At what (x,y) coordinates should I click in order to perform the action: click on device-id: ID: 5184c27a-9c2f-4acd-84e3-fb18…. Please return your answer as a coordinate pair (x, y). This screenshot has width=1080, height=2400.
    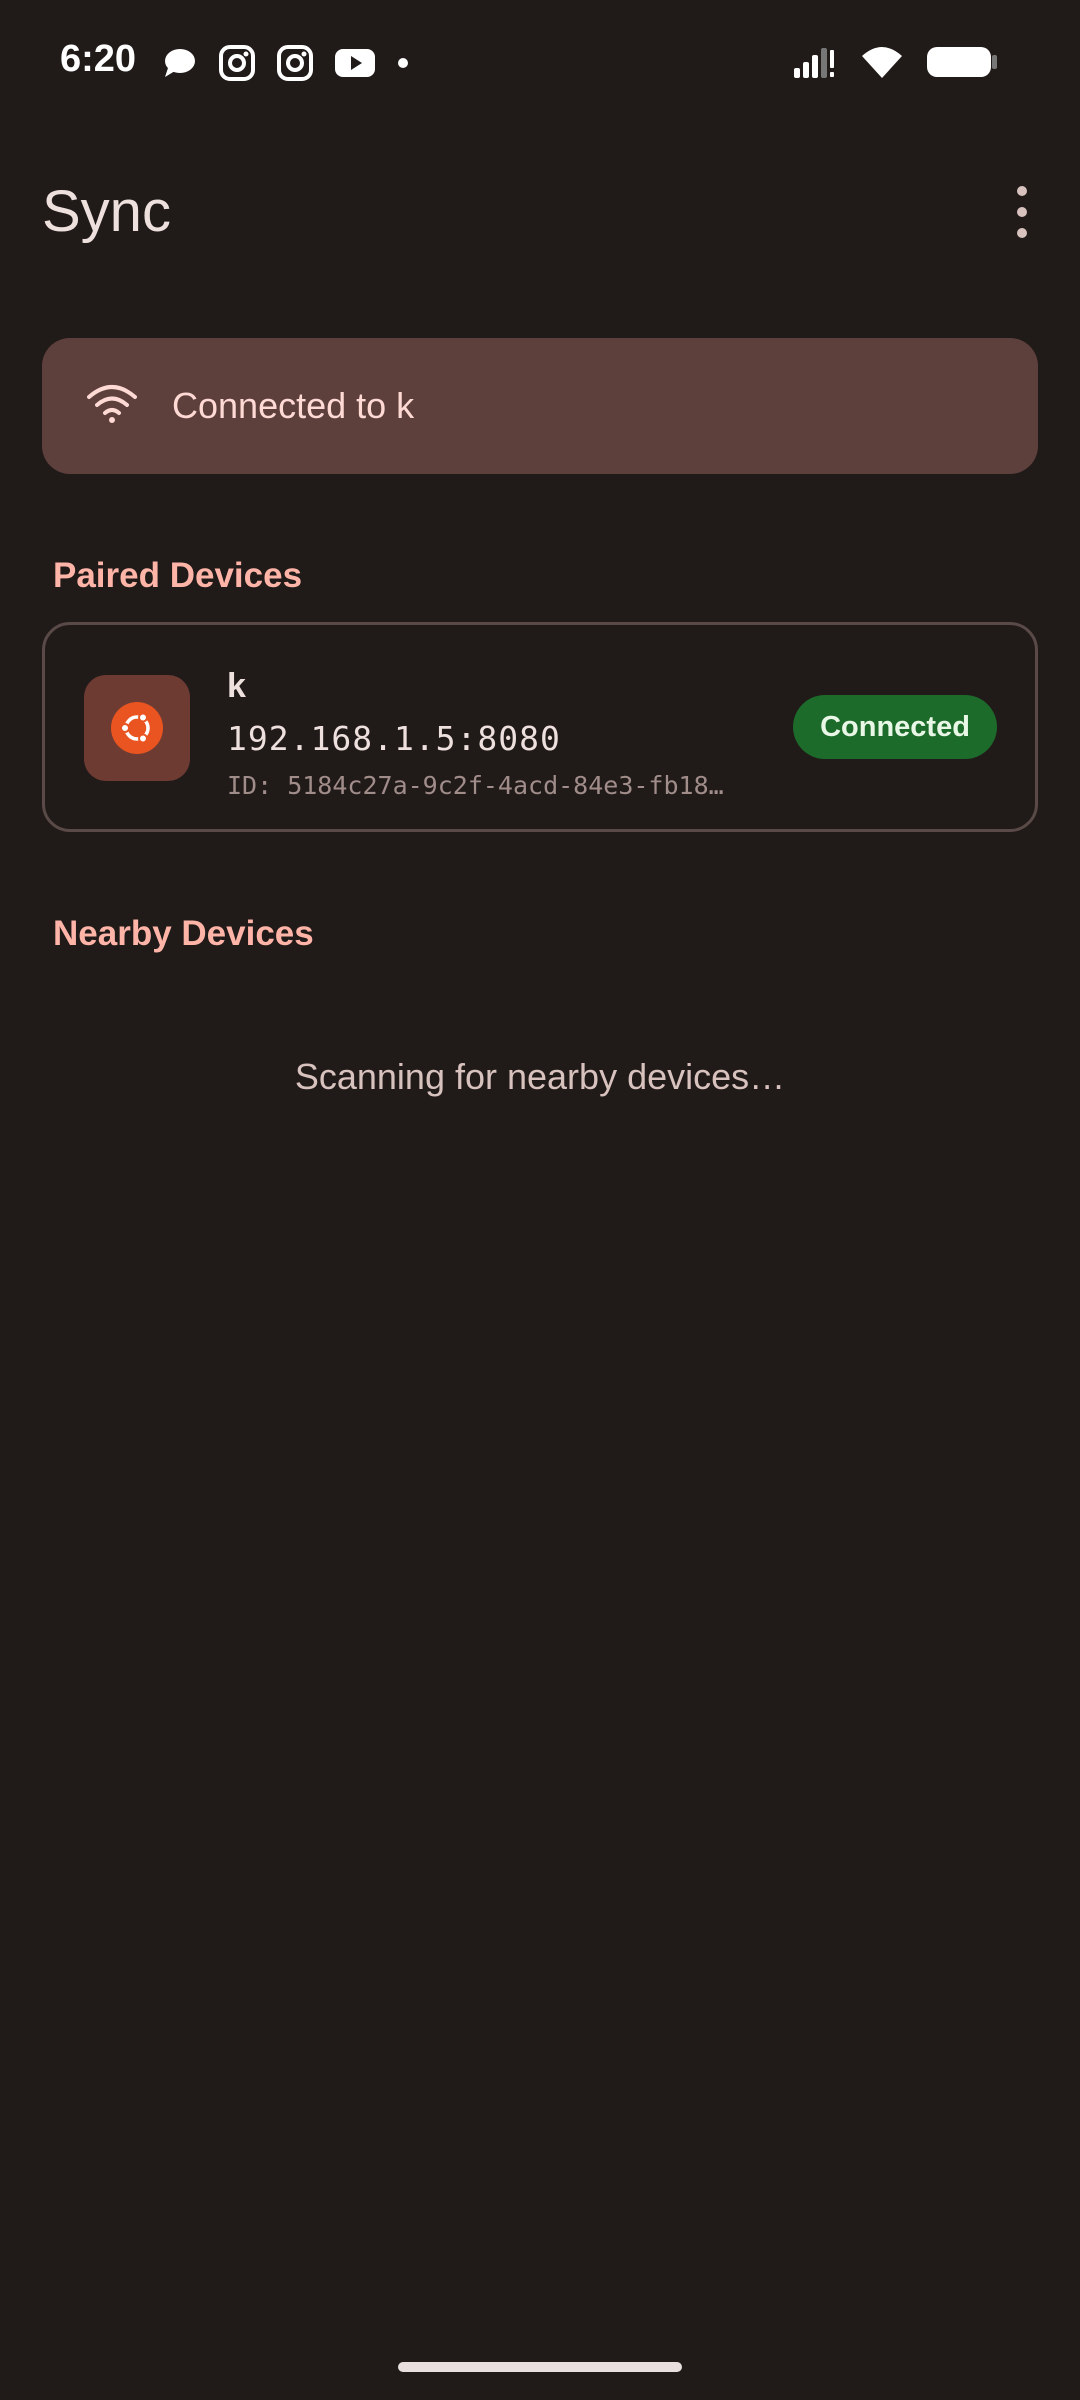
    Looking at the image, I should click on (475, 785).